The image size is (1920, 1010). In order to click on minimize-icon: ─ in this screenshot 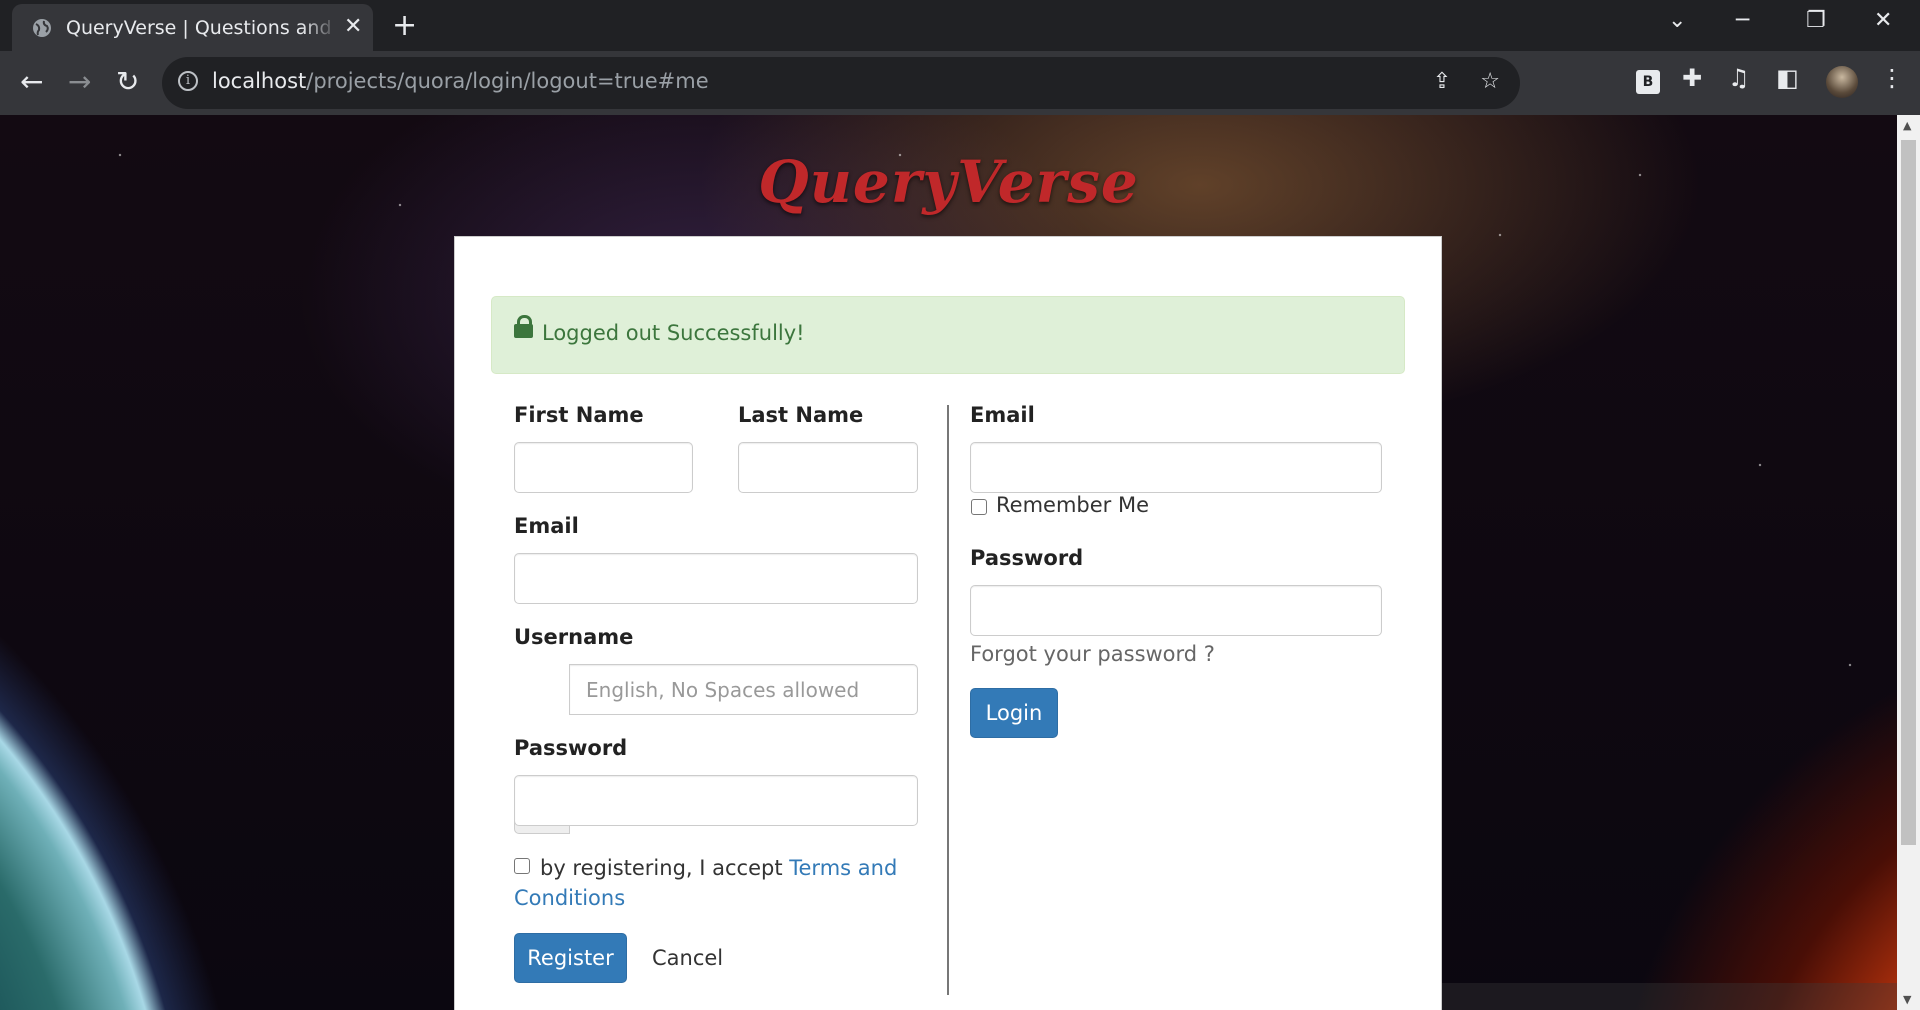, I will do `click(1742, 20)`.